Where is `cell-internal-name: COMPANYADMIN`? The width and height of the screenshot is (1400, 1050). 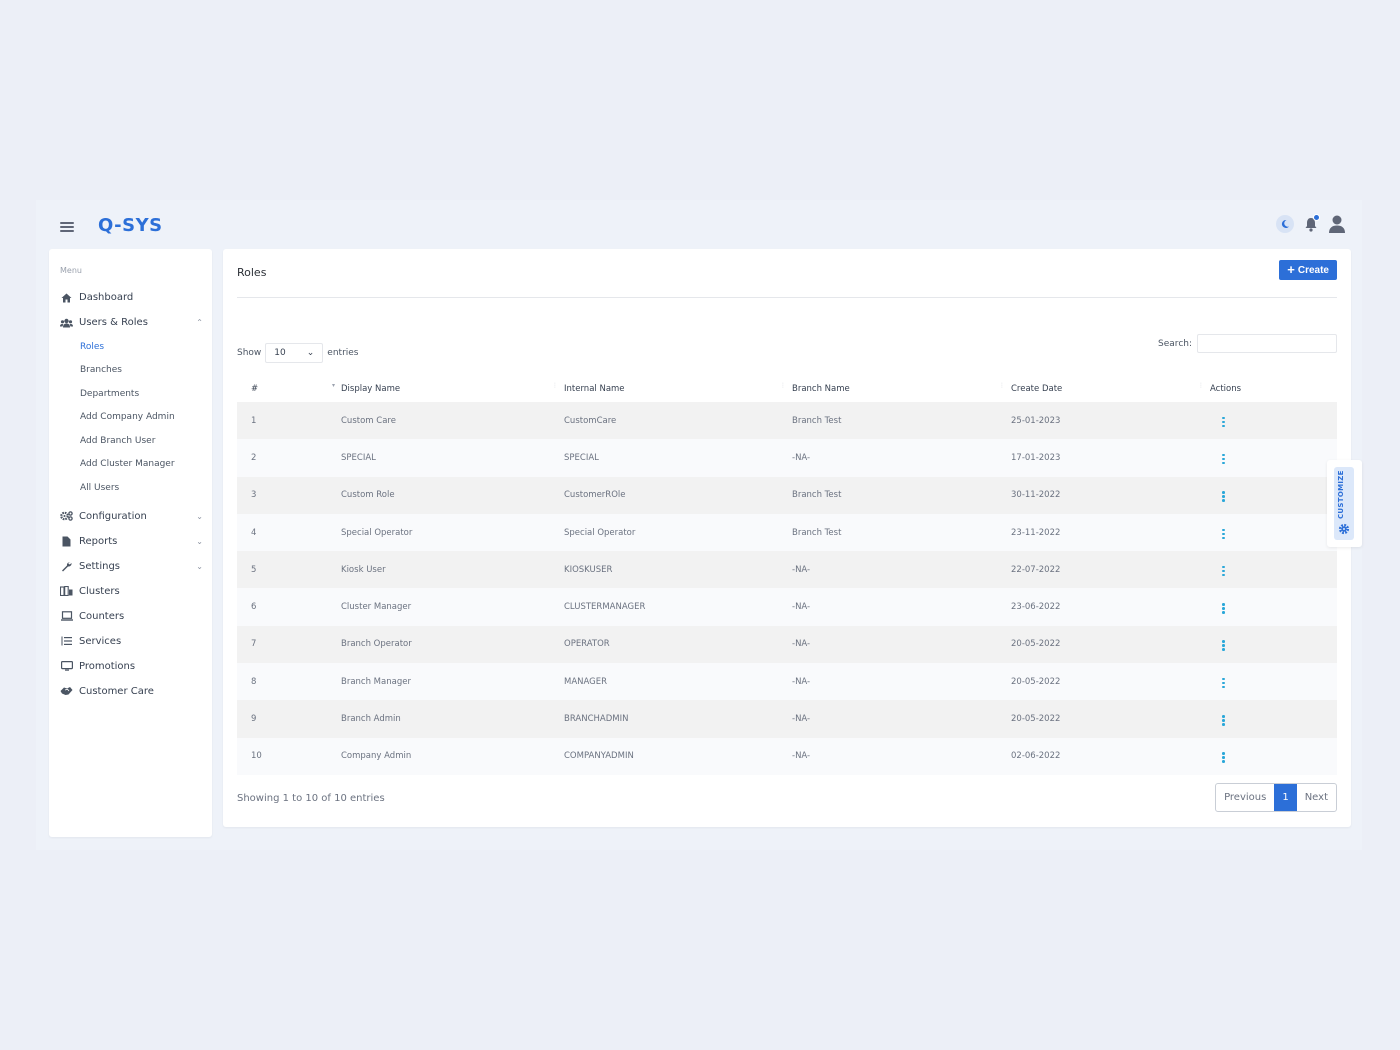 cell-internal-name: COMPANYADMIN is located at coordinates (678, 756).